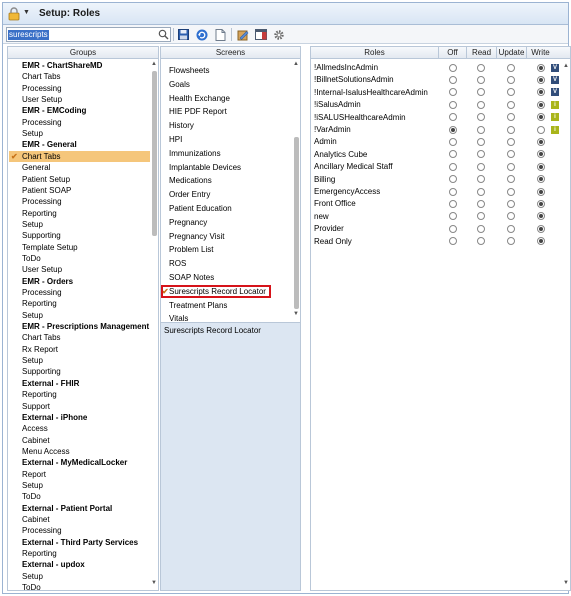 This screenshot has height=596, width=571. What do you see at coordinates (50, 247) in the screenshot?
I see `group-item: Template Setup` at bounding box center [50, 247].